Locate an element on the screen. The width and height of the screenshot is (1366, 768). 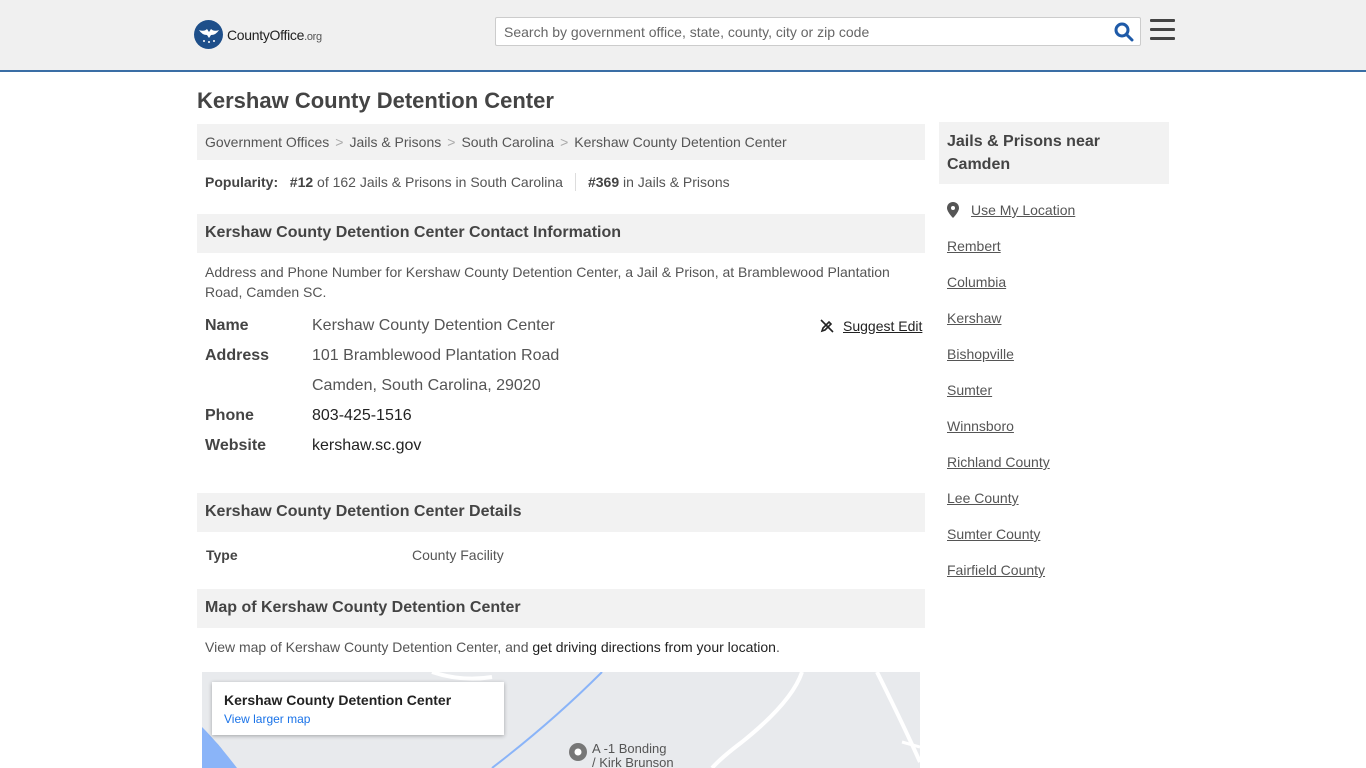
map-pin-label: A -1 Bonding / Kirk Brunson is located at coordinates (633, 755).